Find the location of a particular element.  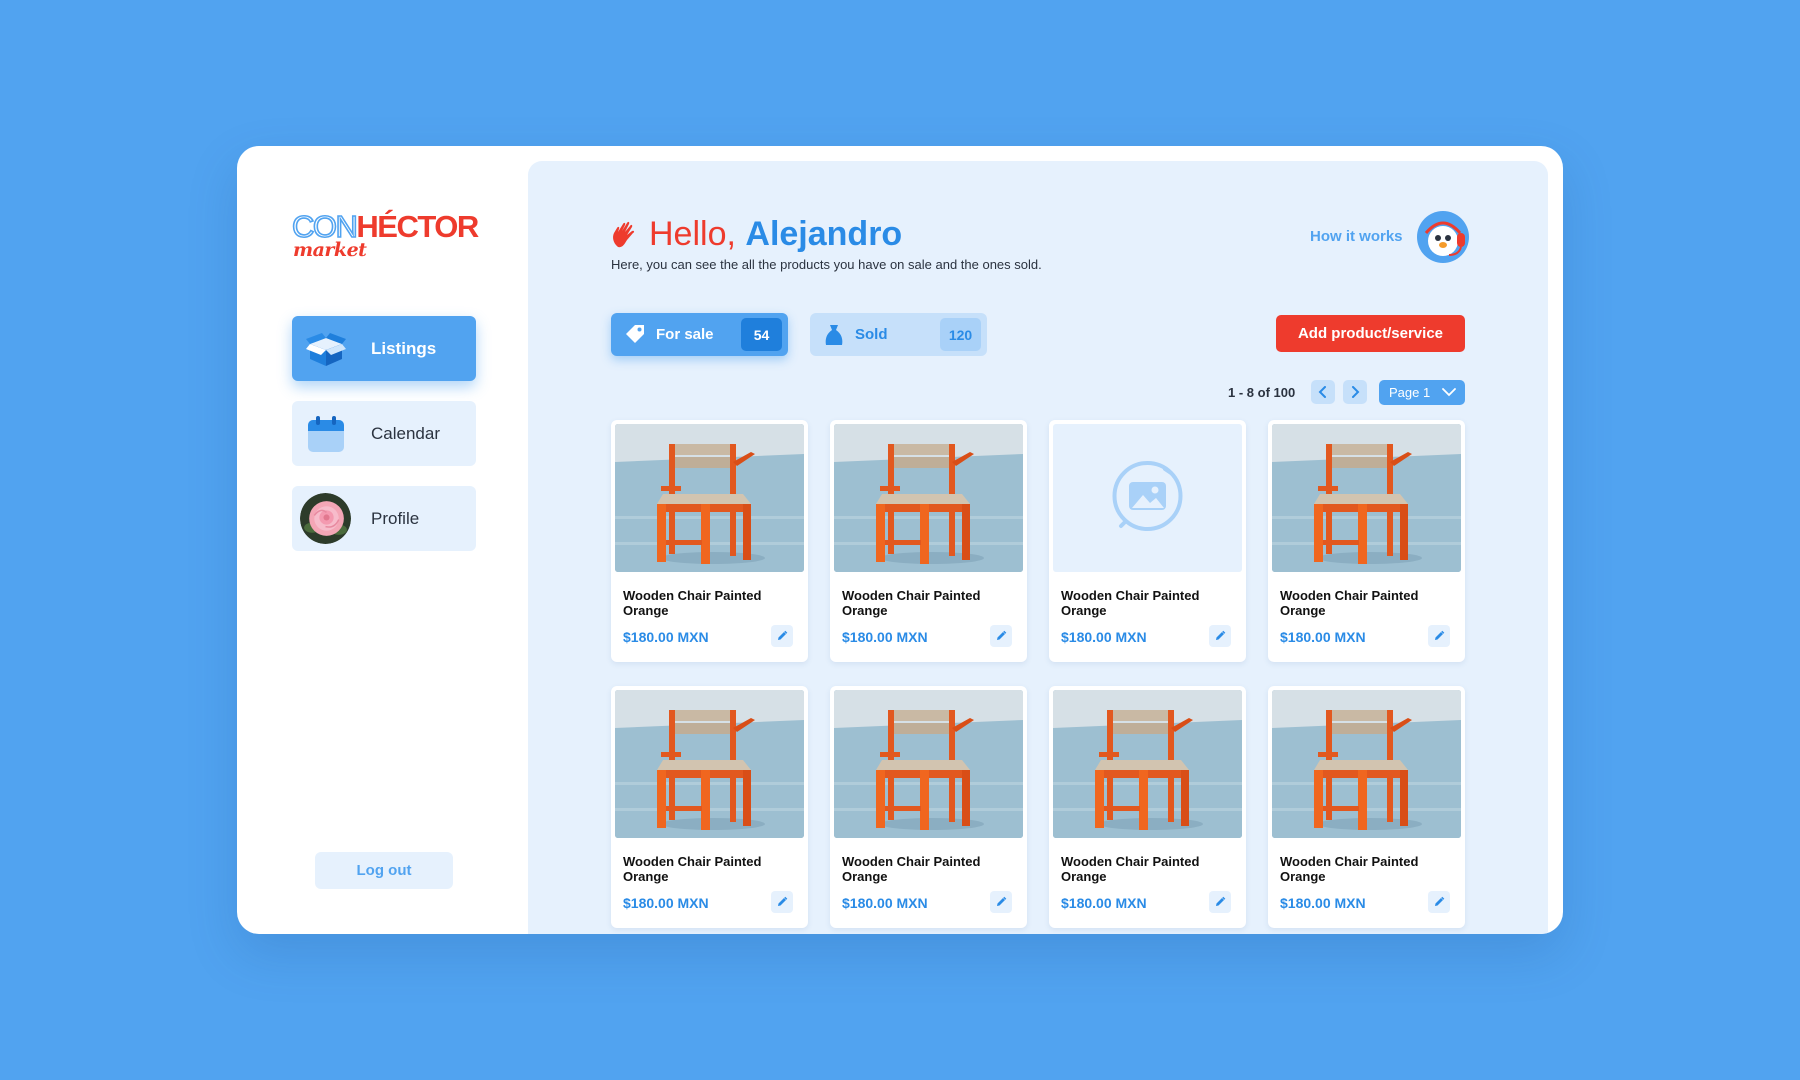

sidebar-item-label: Profile is located at coordinates (395, 518).